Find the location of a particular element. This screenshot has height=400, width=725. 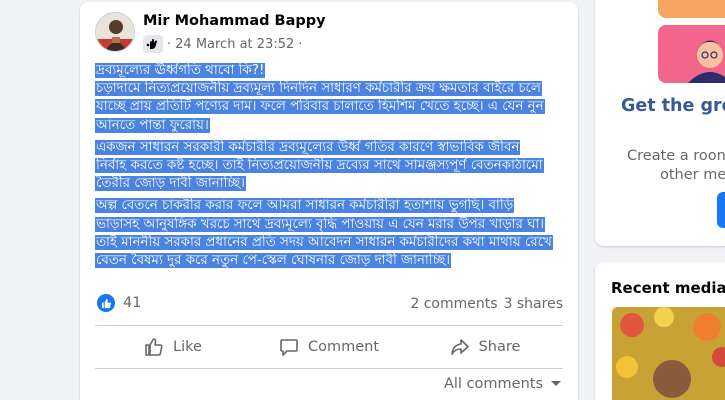

share-label: Share is located at coordinates (499, 347).